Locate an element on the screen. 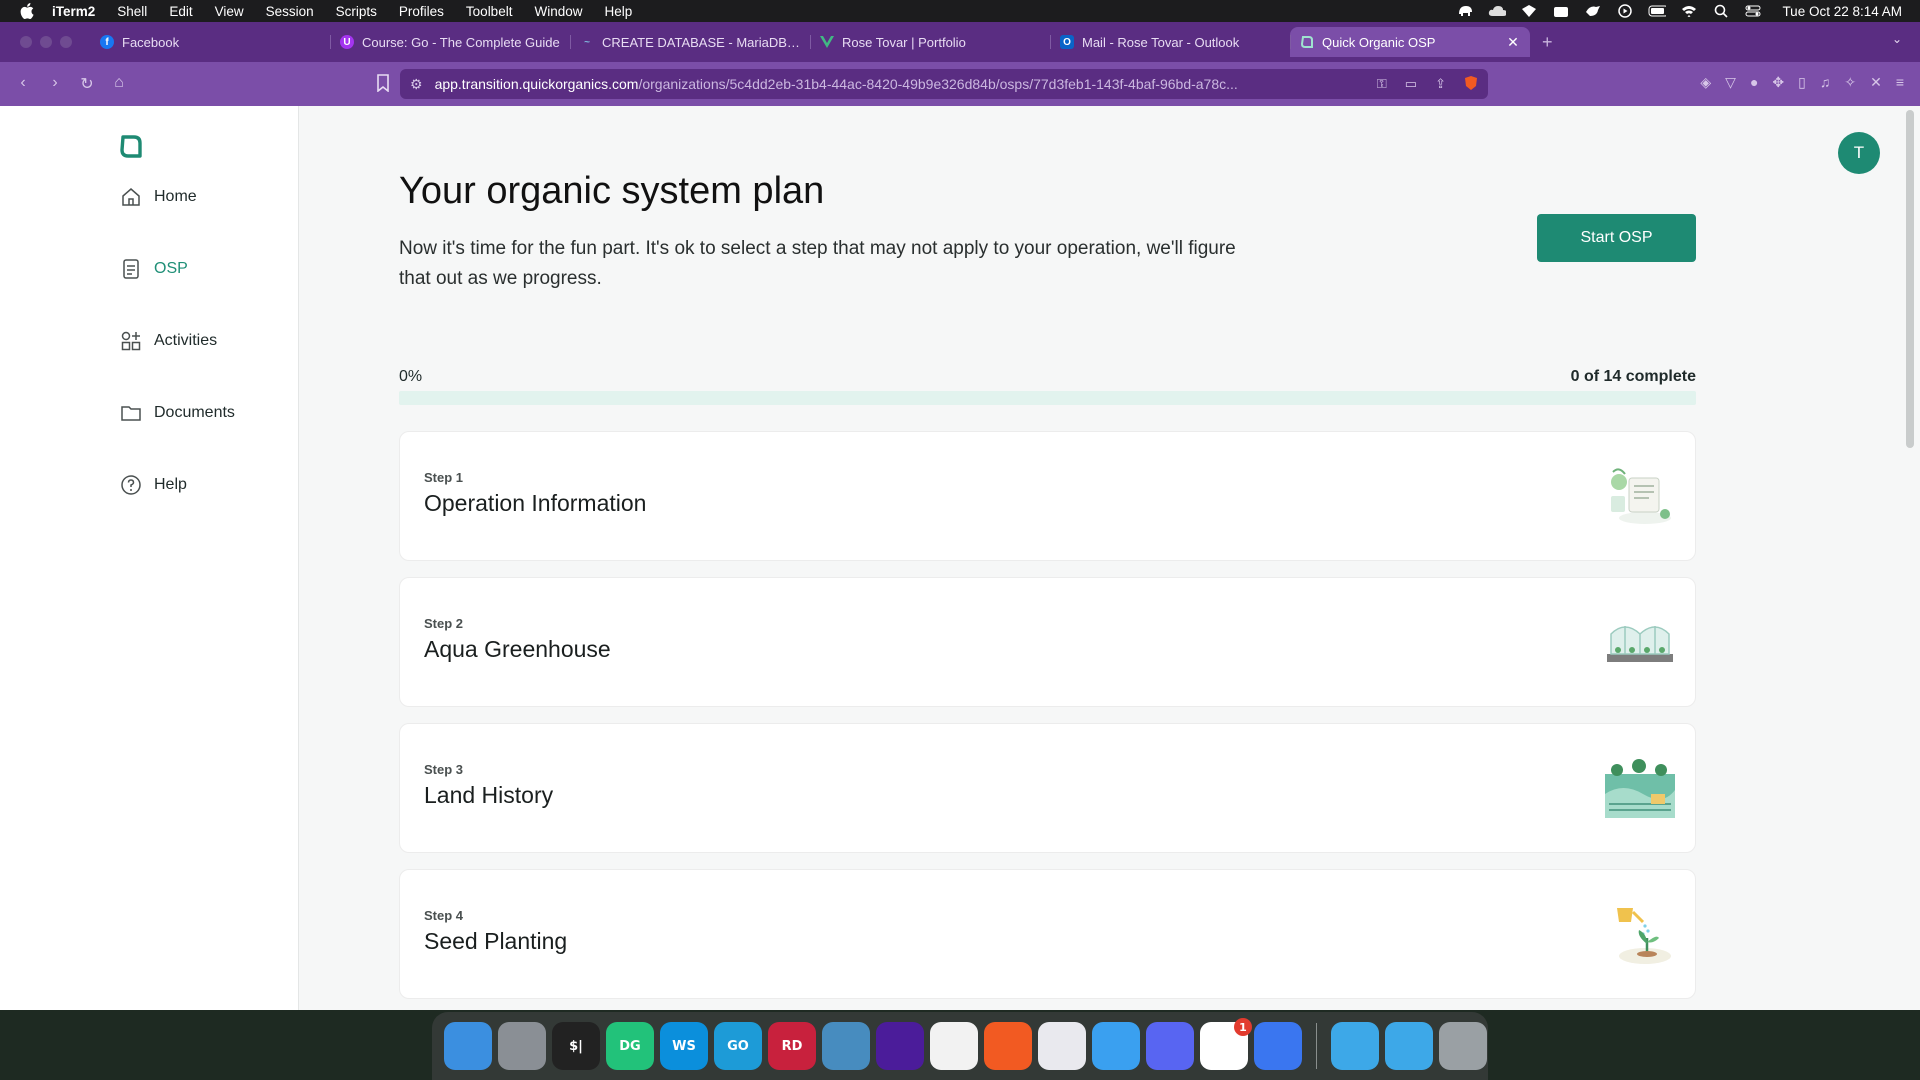  menu-profiles: Profiles is located at coordinates (421, 11).